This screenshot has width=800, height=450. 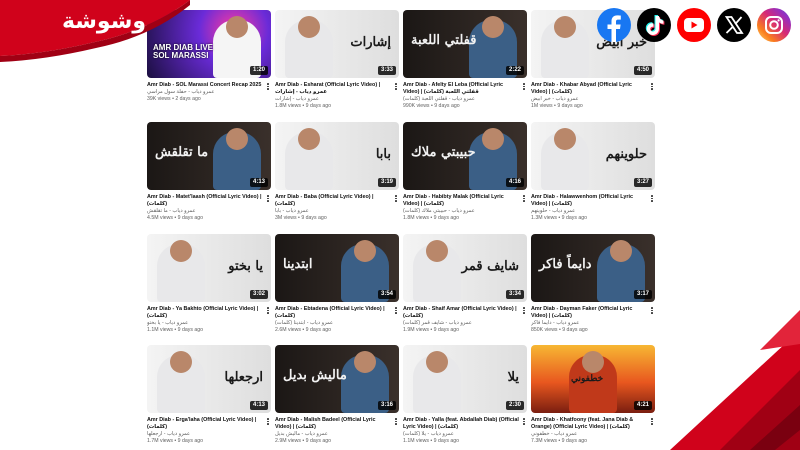 What do you see at coordinates (205, 92) in the screenshot?
I see `video-channel: عمرو دياب - حفلة سول مراسي` at bounding box center [205, 92].